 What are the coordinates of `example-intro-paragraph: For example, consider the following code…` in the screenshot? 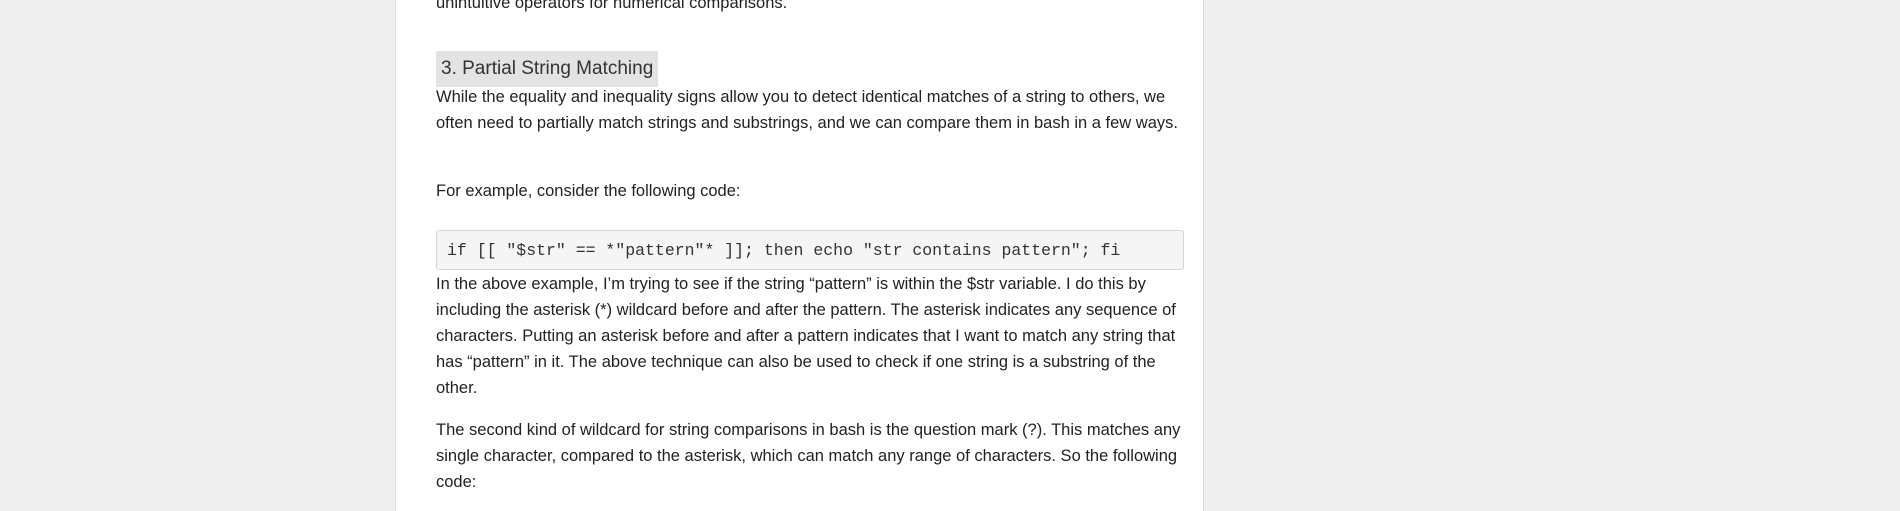 It's located at (588, 191).